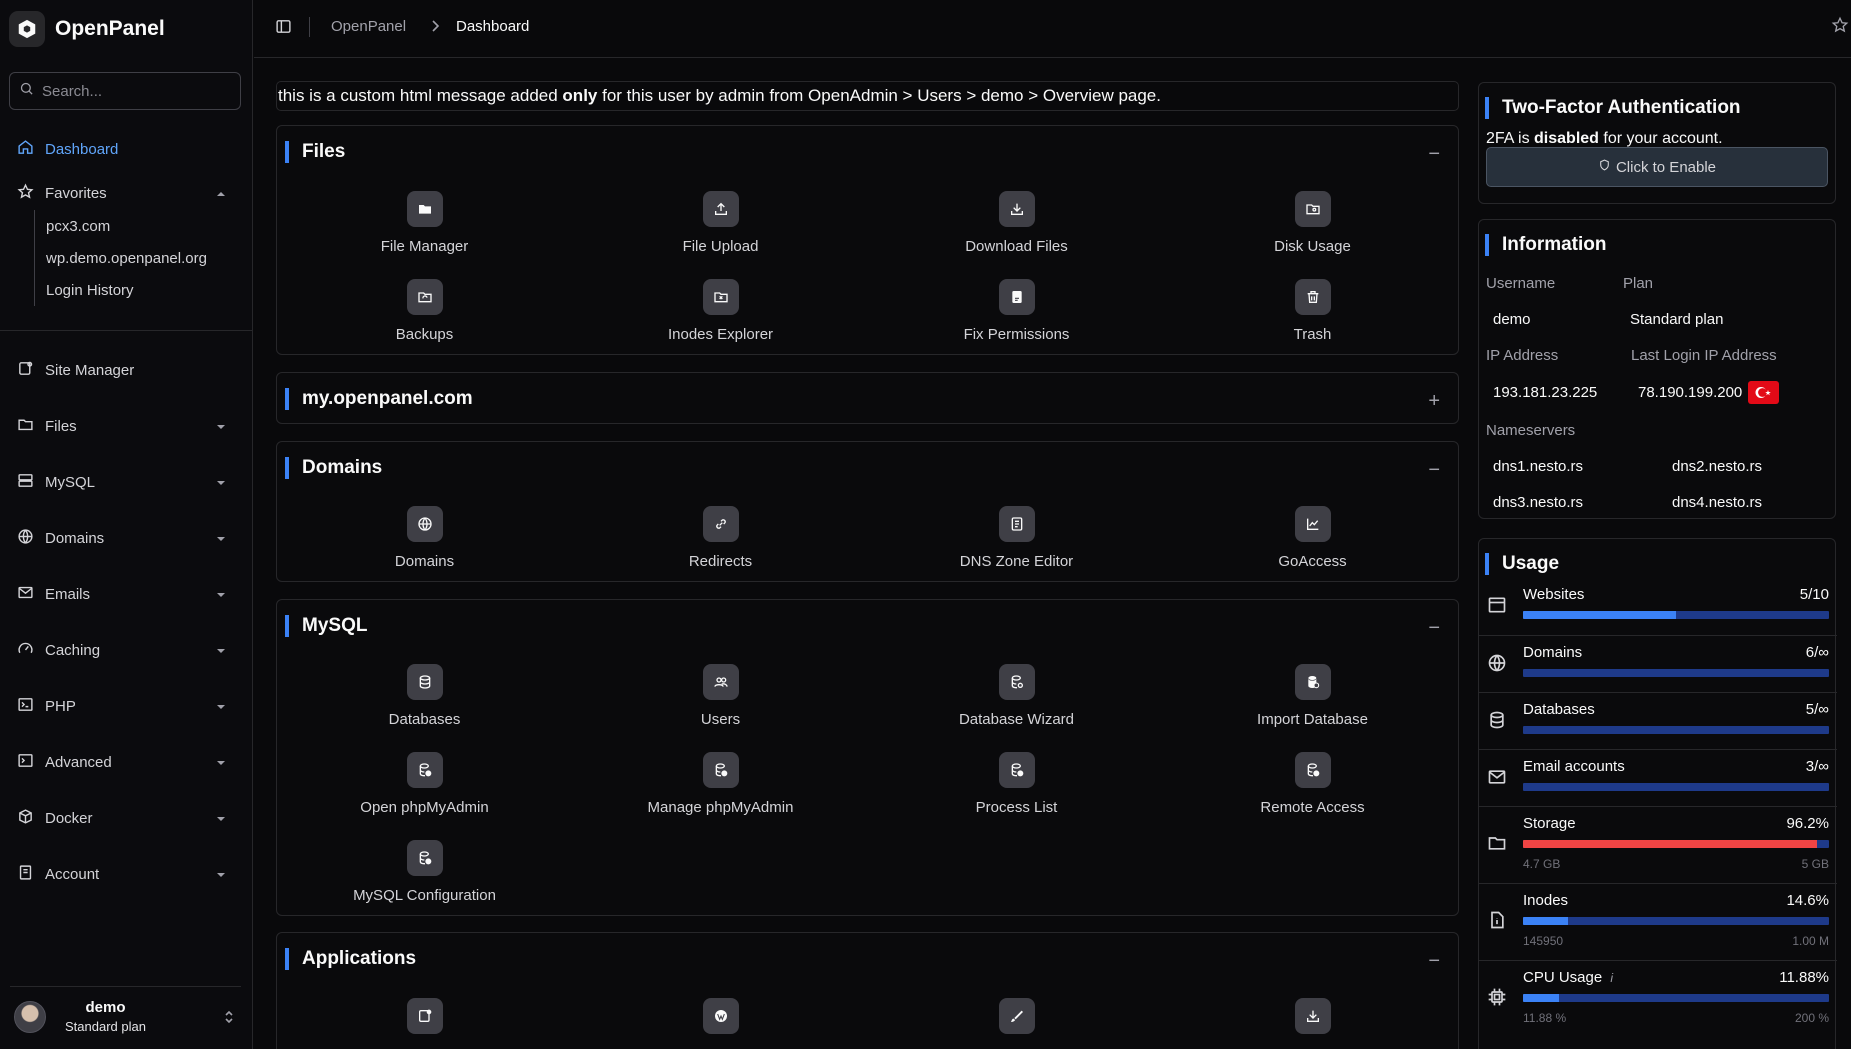  I want to click on tile-goaccess: GoAccess, so click(1312, 538).